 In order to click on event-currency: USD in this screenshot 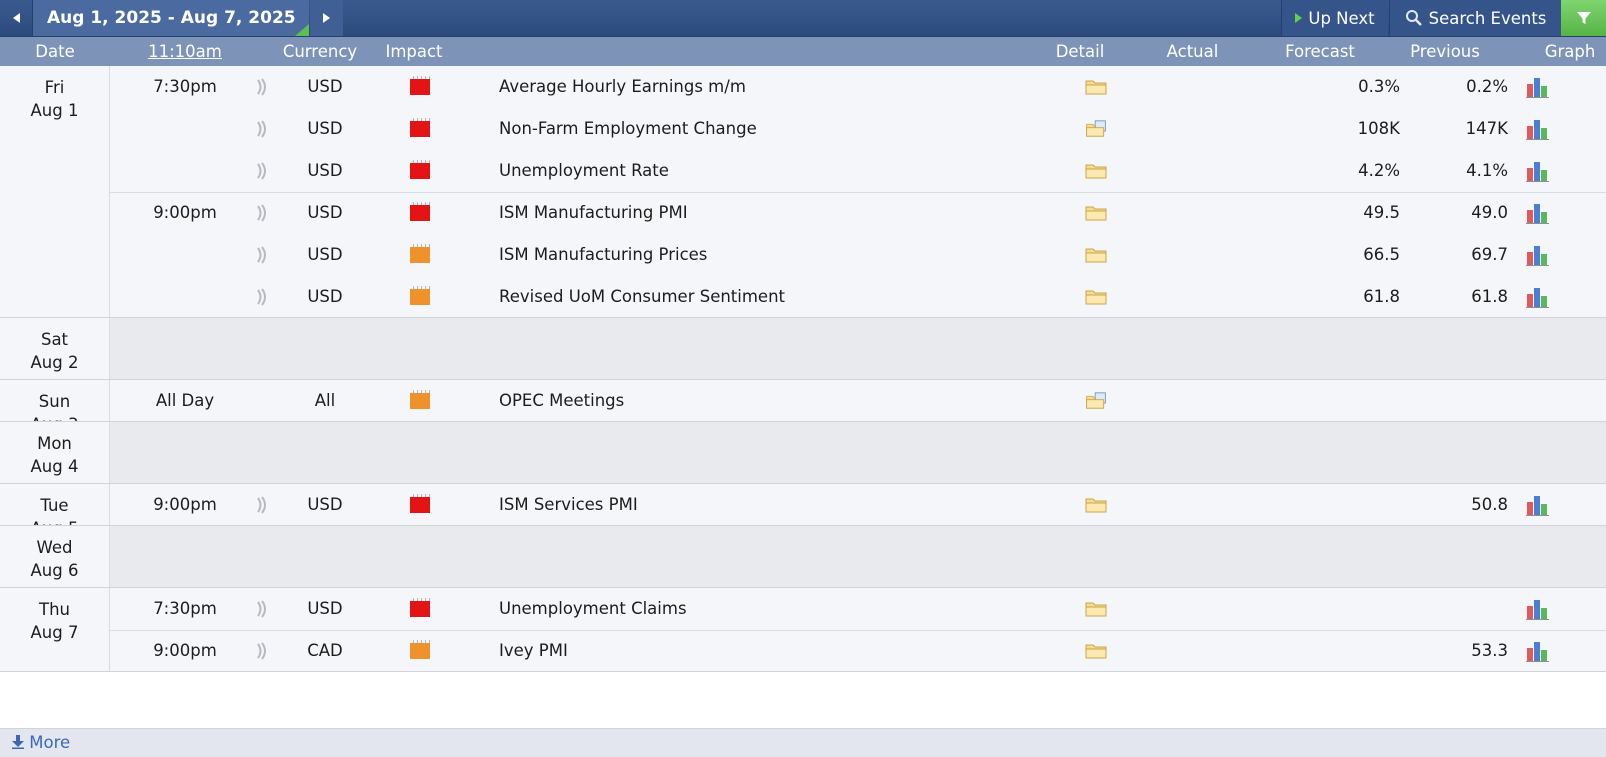, I will do `click(325, 296)`.